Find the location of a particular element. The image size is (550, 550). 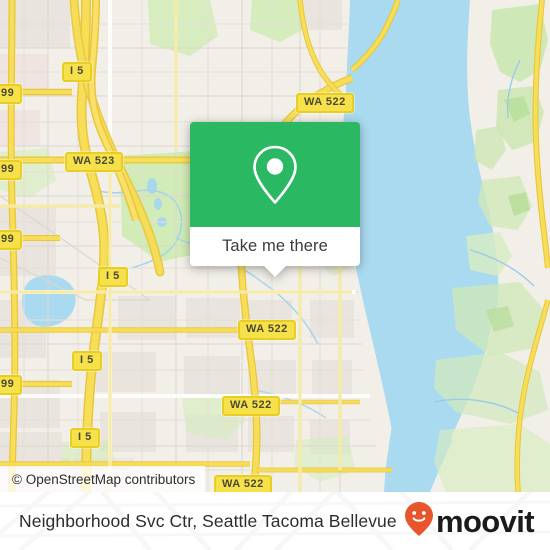

shield-i5-mid: I 5 is located at coordinates (113, 277).